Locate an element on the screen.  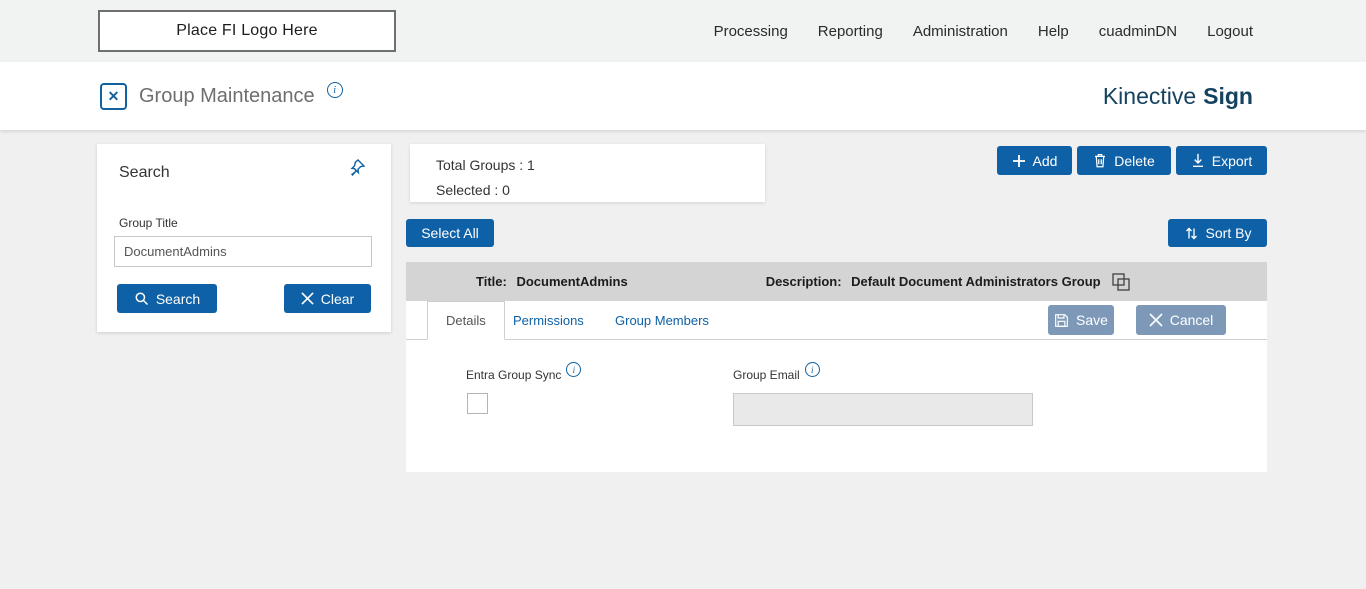
download-icon is located at coordinates (1197, 160).